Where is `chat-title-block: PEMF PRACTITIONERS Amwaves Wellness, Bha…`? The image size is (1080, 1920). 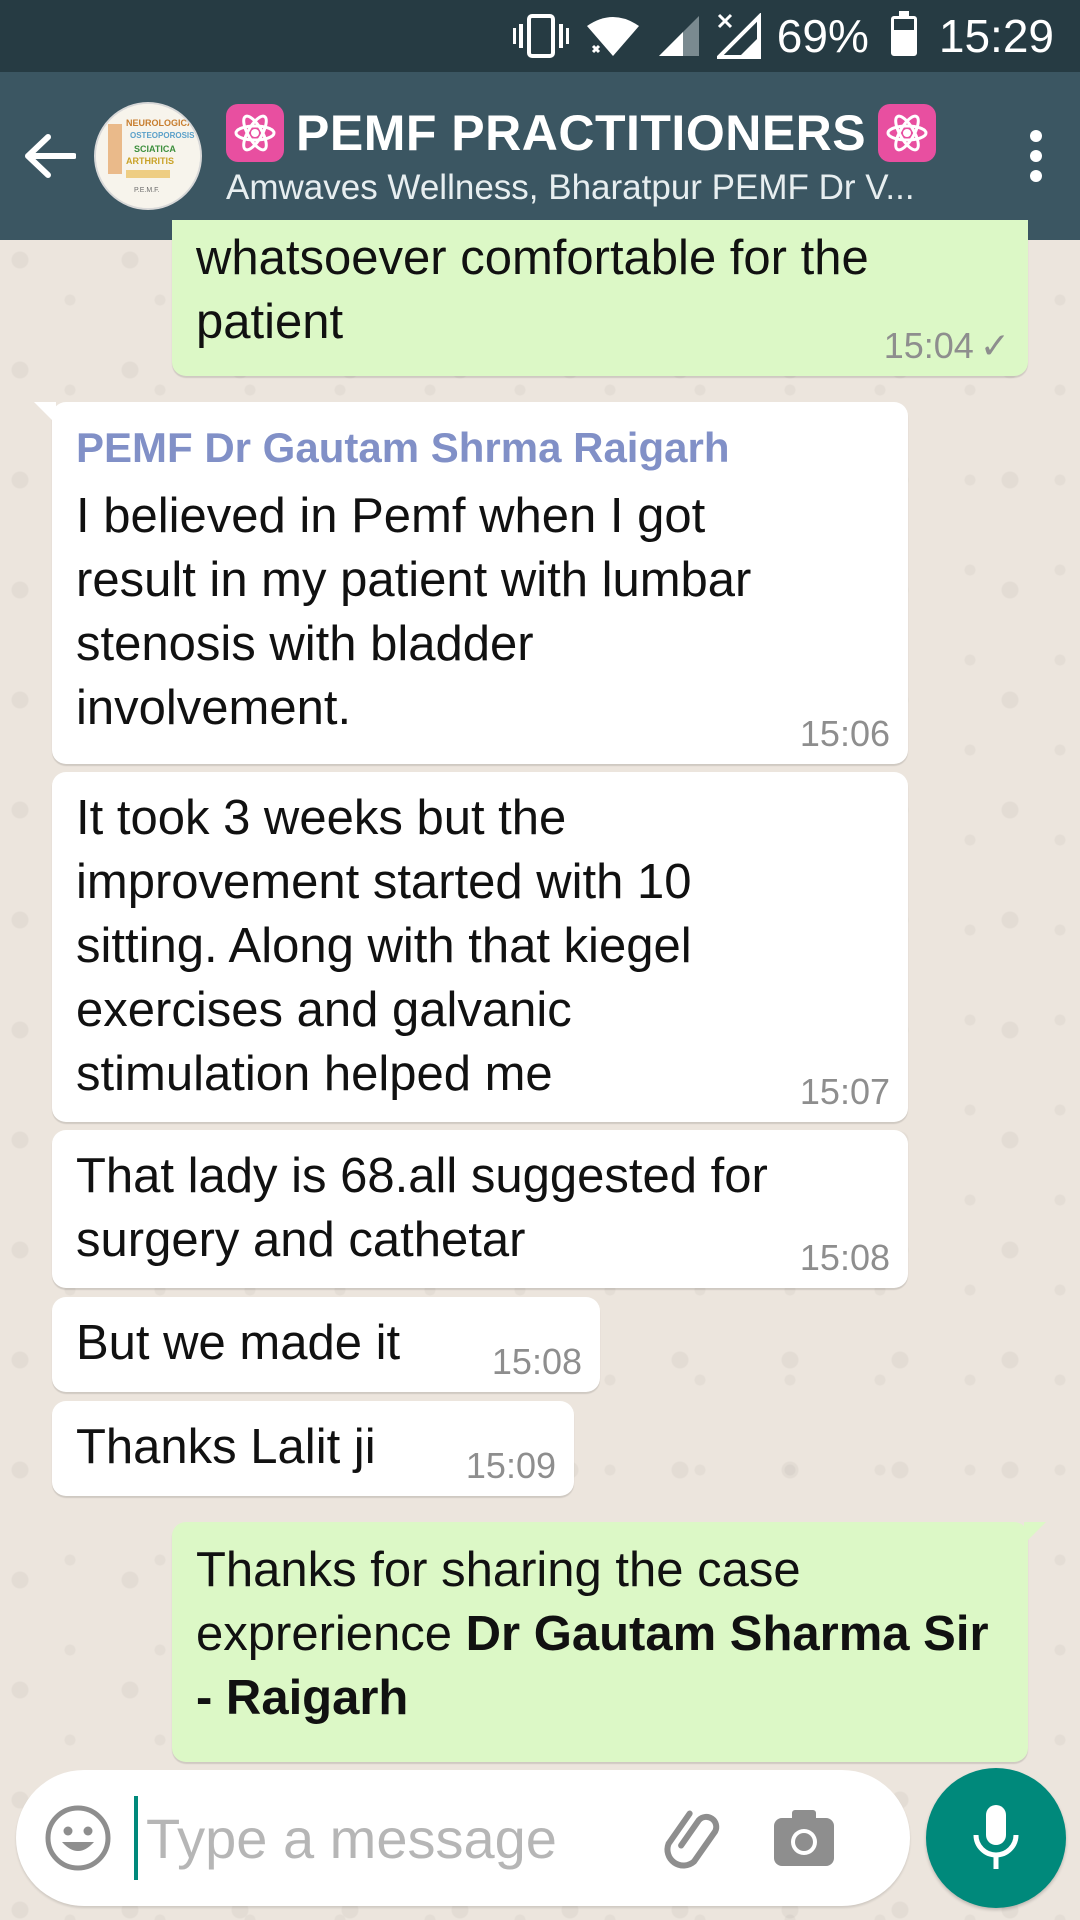
chat-title-block: PEMF PRACTITIONERS Amwaves Wellness, Bha… is located at coordinates (616, 156).